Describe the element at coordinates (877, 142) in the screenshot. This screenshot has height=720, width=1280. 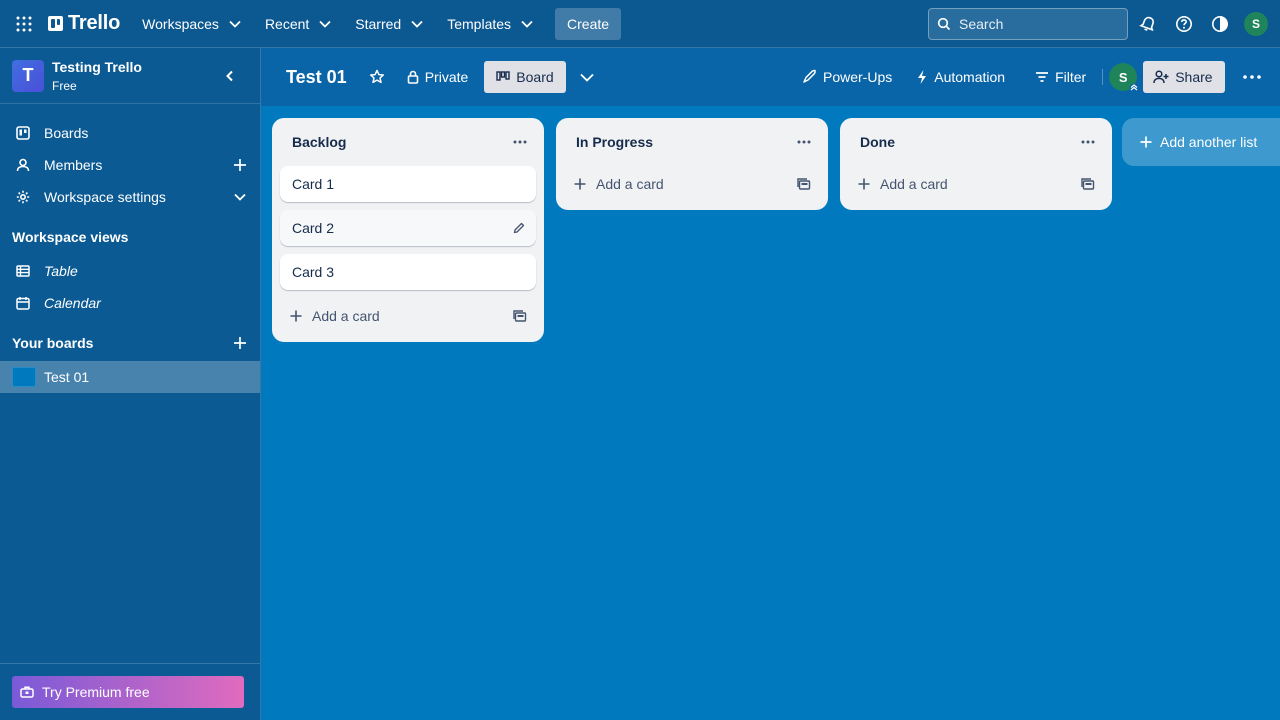
I see `list-title: Done` at that location.